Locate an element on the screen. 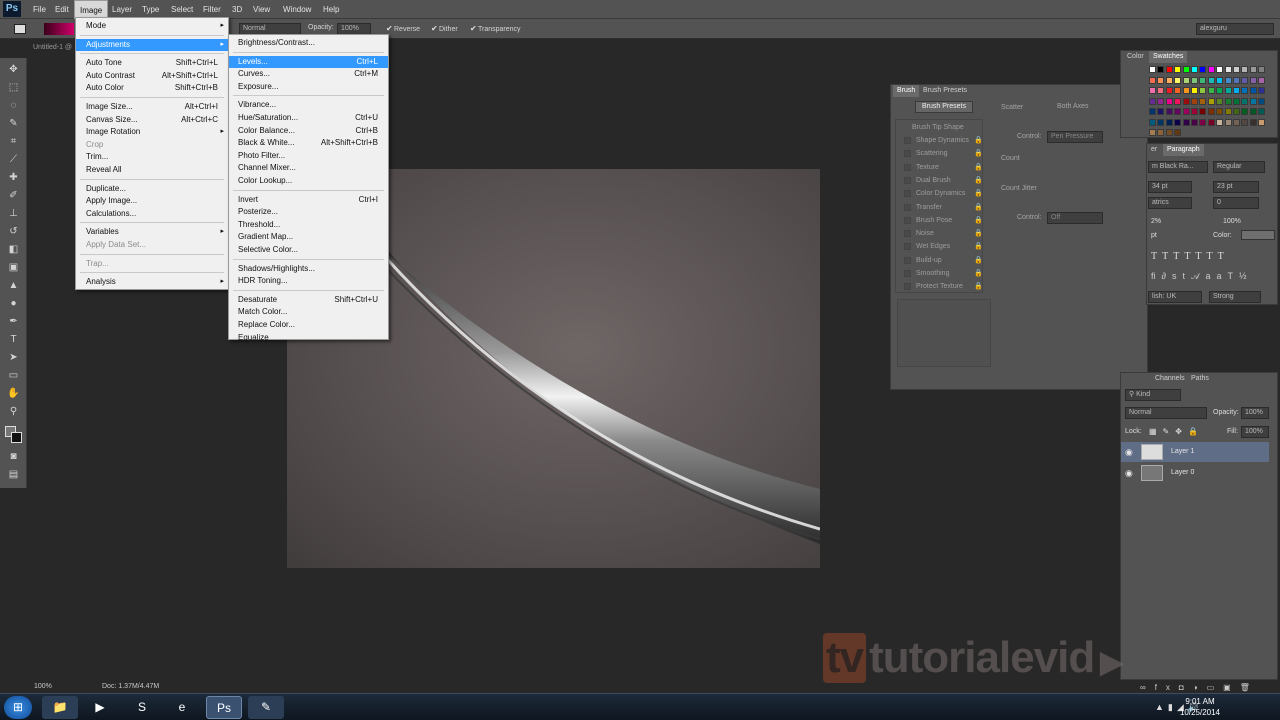 This screenshot has width=1280, height=720. brush-option-row: Build-up 🔒 is located at coordinates (944, 261).